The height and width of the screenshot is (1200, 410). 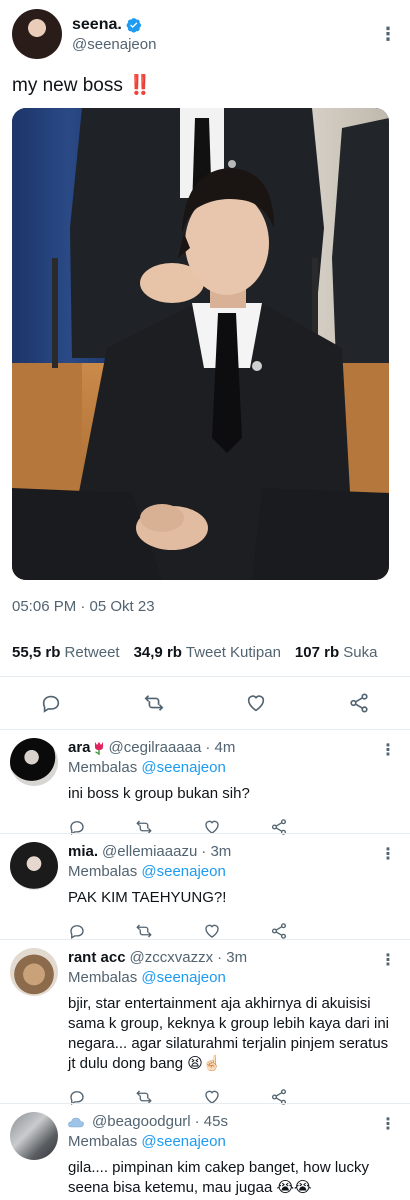 What do you see at coordinates (155, 748) in the screenshot?
I see `reply-handle: @cegilraaaaa` at bounding box center [155, 748].